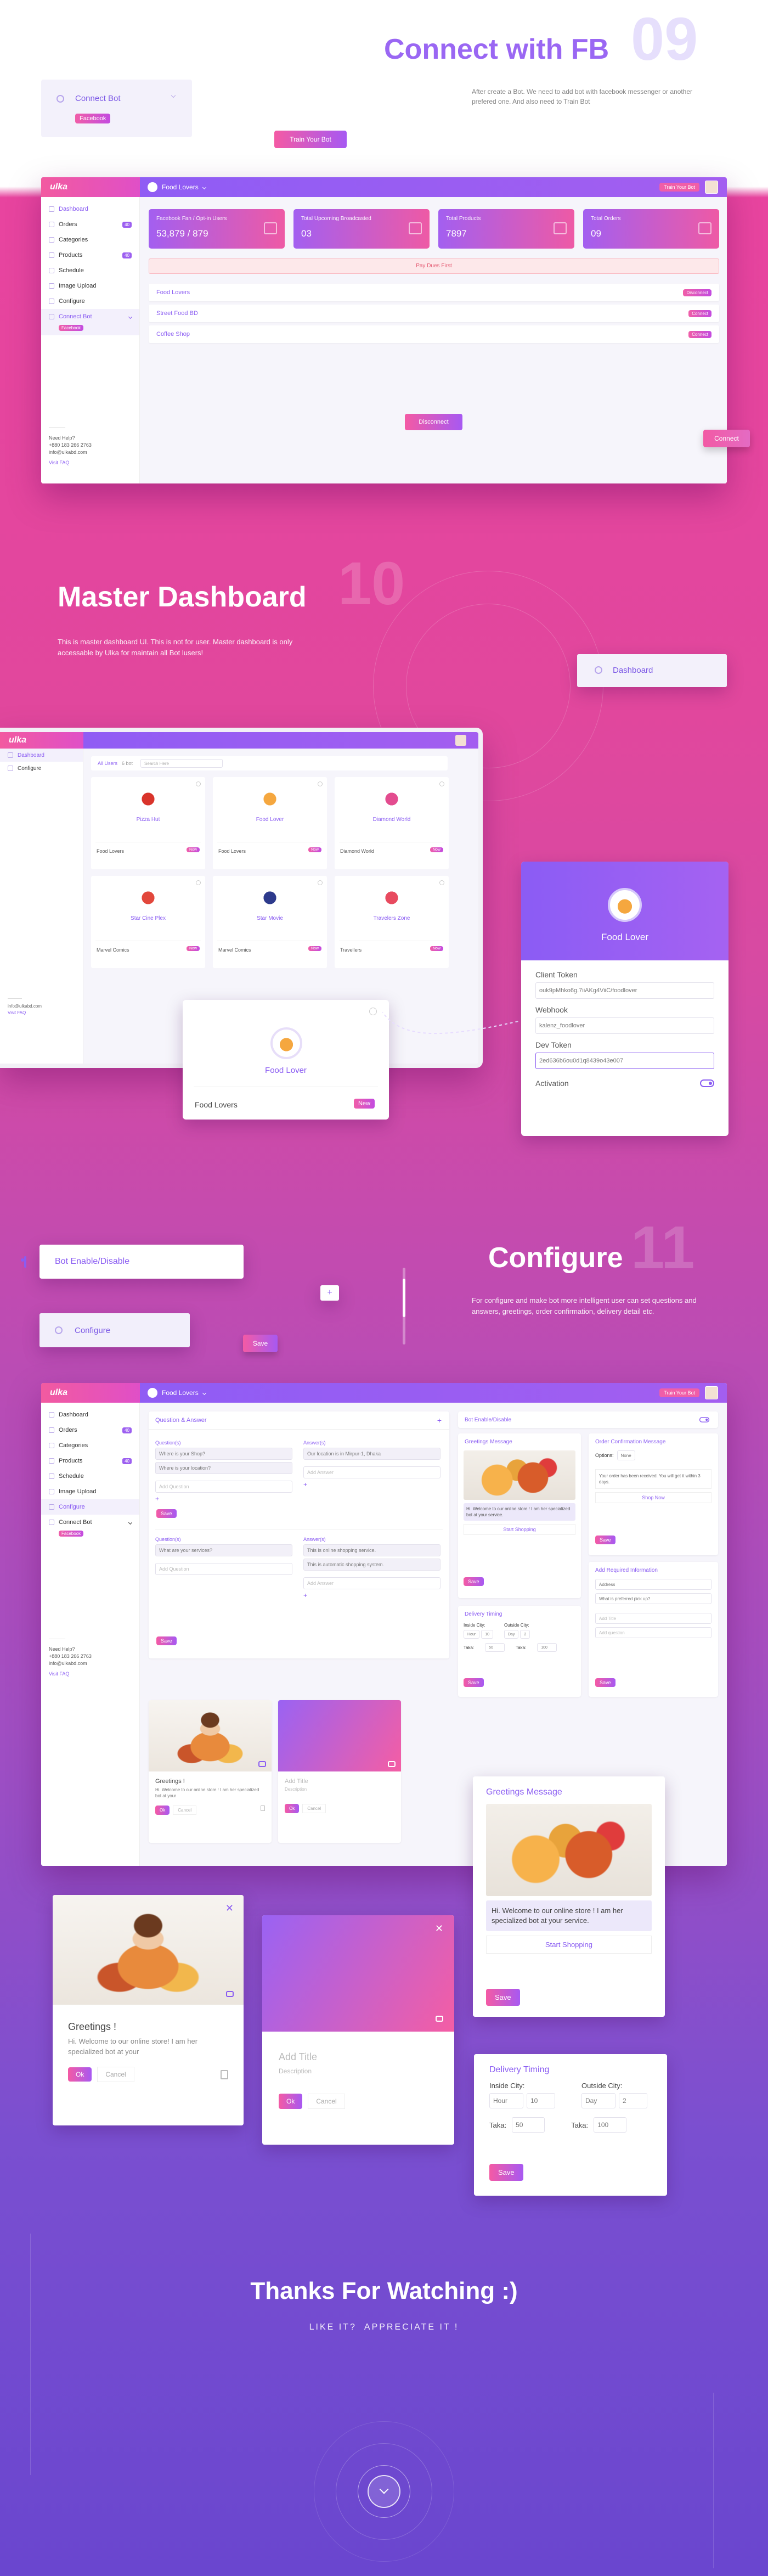 This screenshot has height=2576, width=768. I want to click on bot-popup-card: Food Lover Food Lovers New, so click(286, 1060).